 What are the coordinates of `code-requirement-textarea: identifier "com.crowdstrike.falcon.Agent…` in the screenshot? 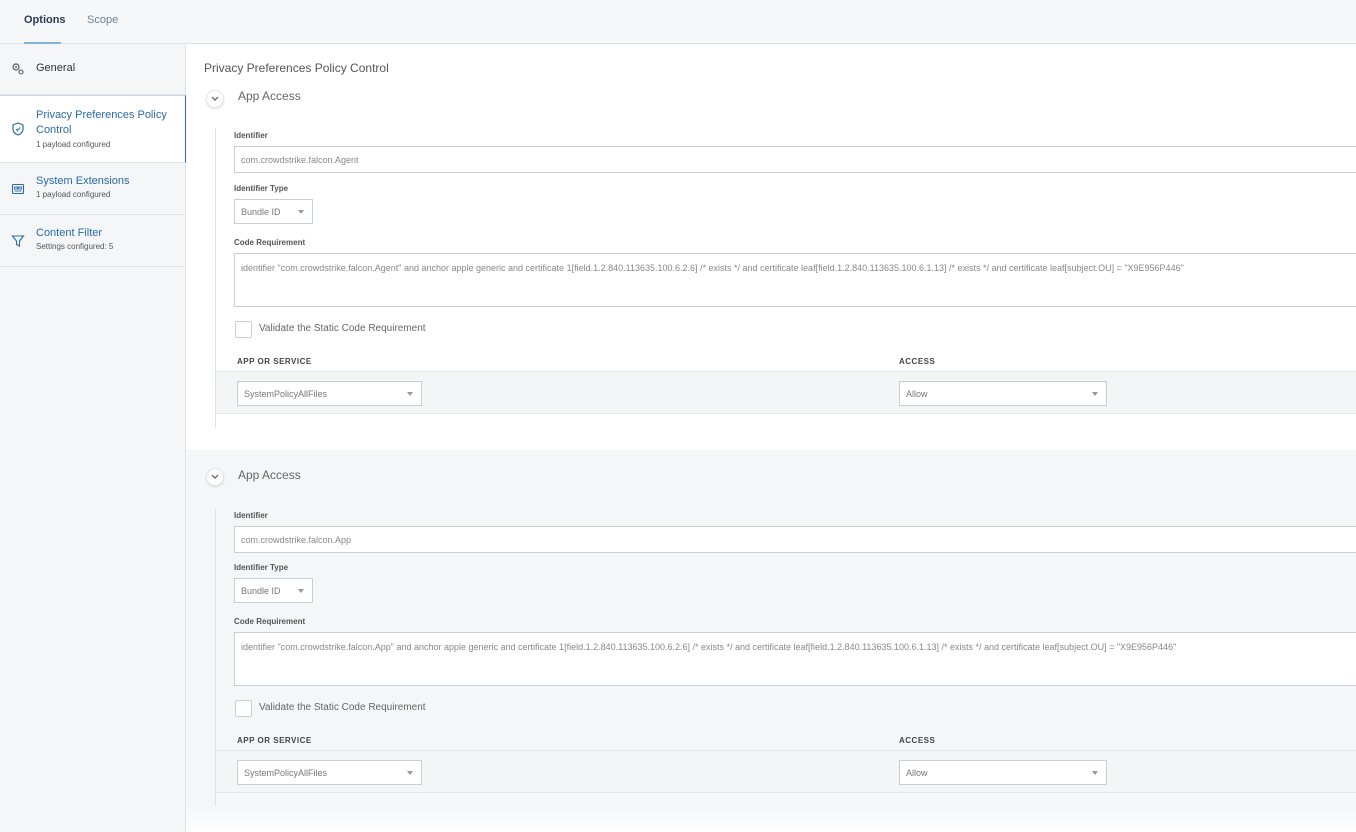 It's located at (795, 280).